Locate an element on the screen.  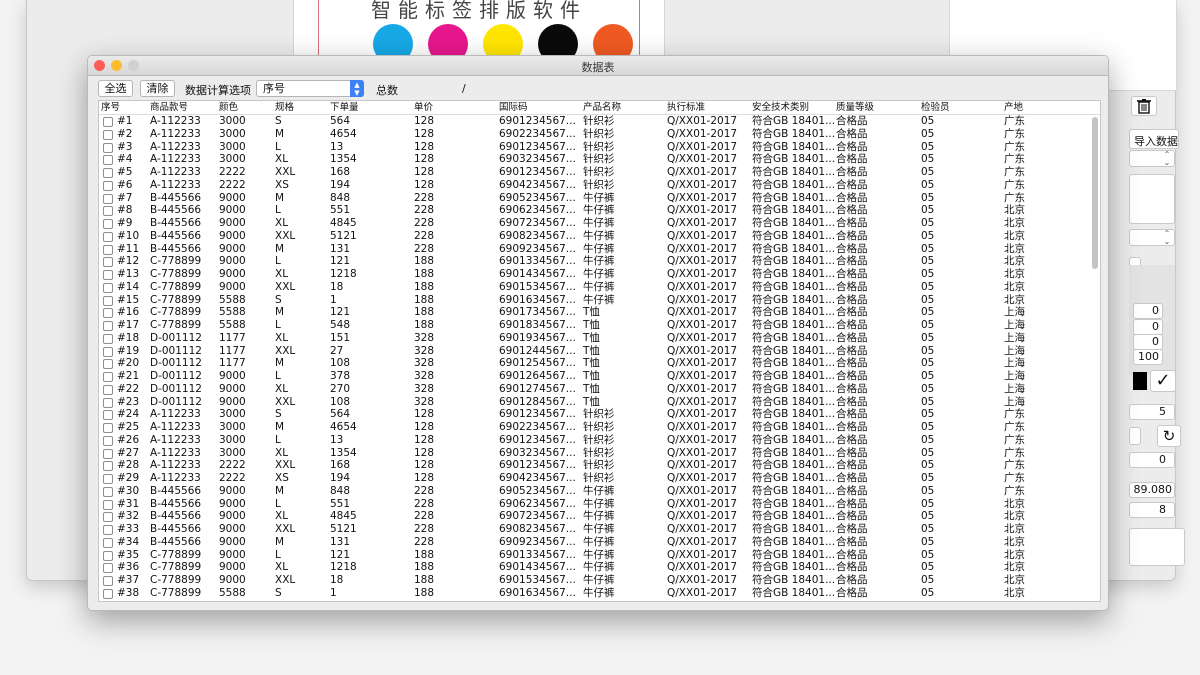
color-value-k: 100 is located at coordinates (1148, 357).